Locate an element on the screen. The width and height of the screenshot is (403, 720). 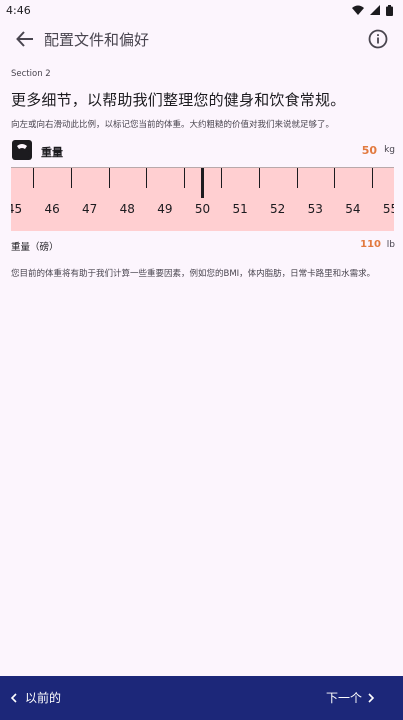
ruler-tick-label: 50 is located at coordinates (202, 209).